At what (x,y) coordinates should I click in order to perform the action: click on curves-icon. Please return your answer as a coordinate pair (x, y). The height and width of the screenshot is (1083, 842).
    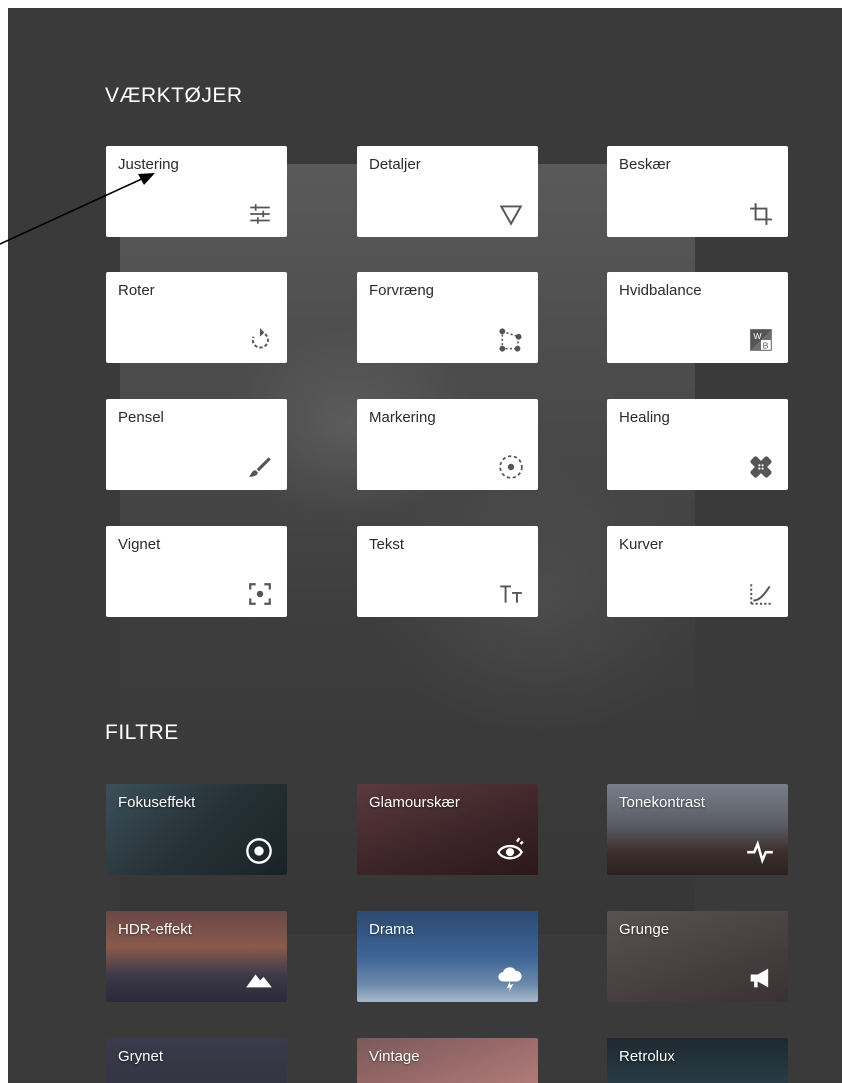
    Looking at the image, I should click on (761, 594).